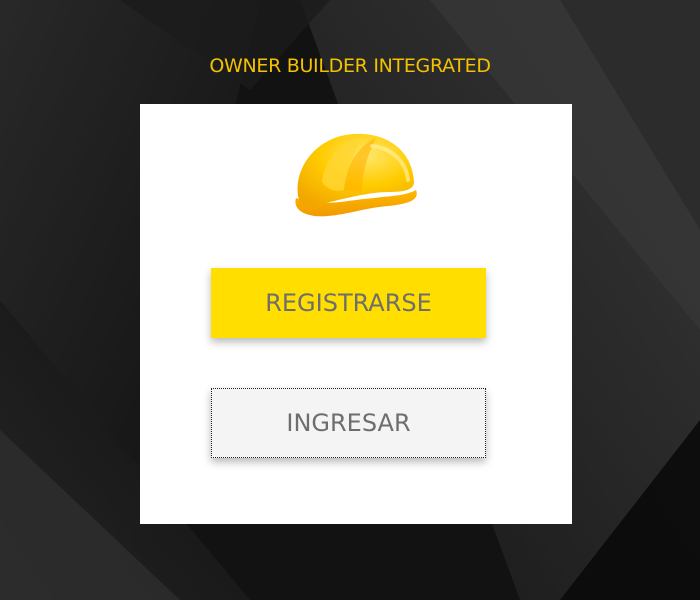 This screenshot has height=600, width=700. What do you see at coordinates (350, 66) in the screenshot?
I see `app-title: OWNER BUILDER INTEGRATED` at bounding box center [350, 66].